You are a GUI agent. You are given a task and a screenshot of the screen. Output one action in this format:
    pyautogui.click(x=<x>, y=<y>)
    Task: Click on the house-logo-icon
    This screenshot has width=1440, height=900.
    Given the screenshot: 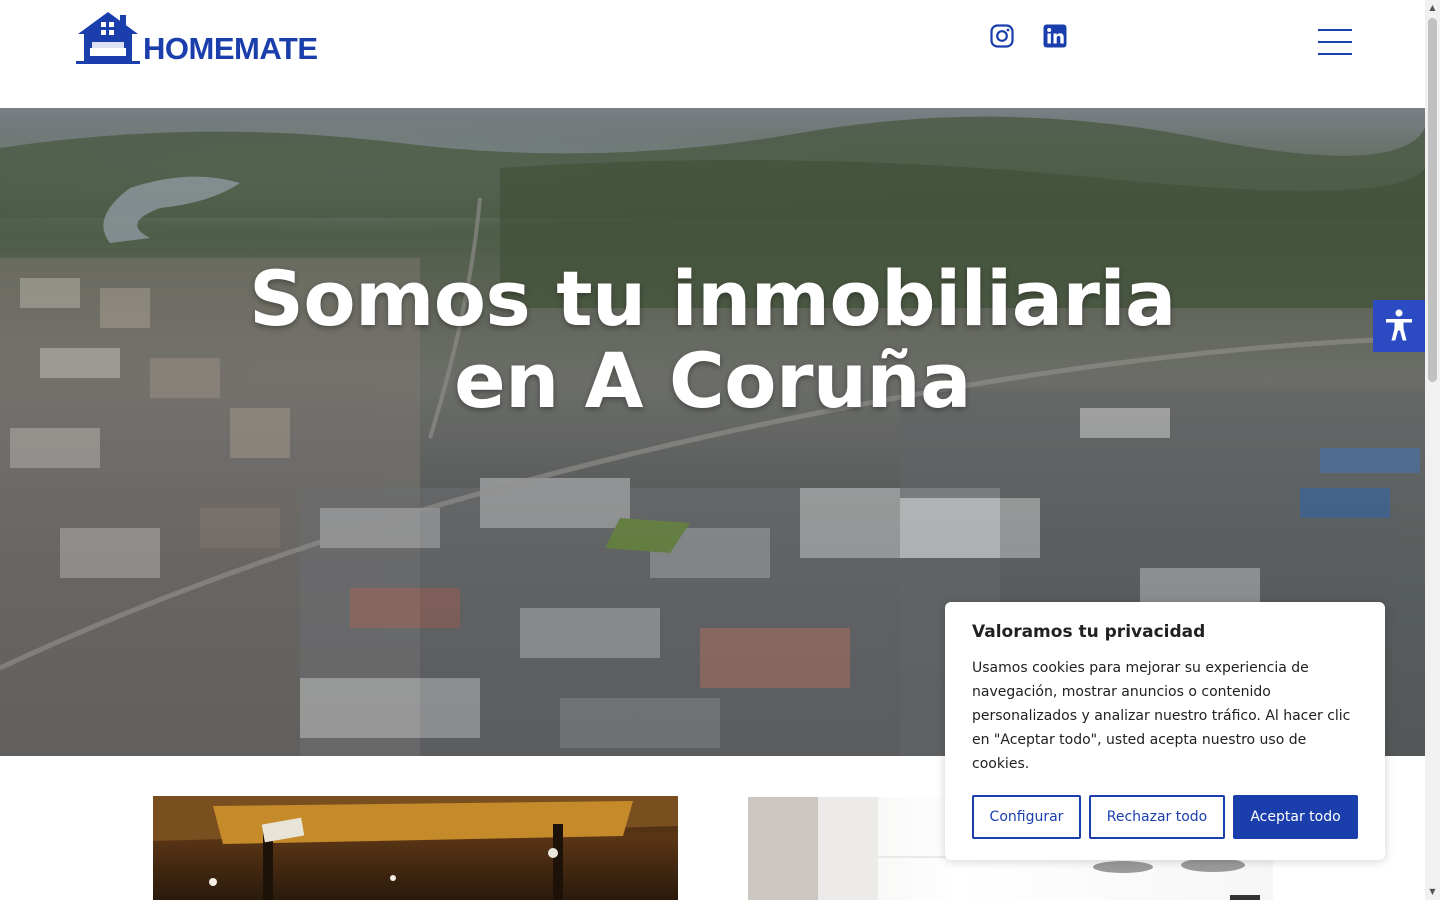 What is the action you would take?
    pyautogui.click(x=108, y=38)
    